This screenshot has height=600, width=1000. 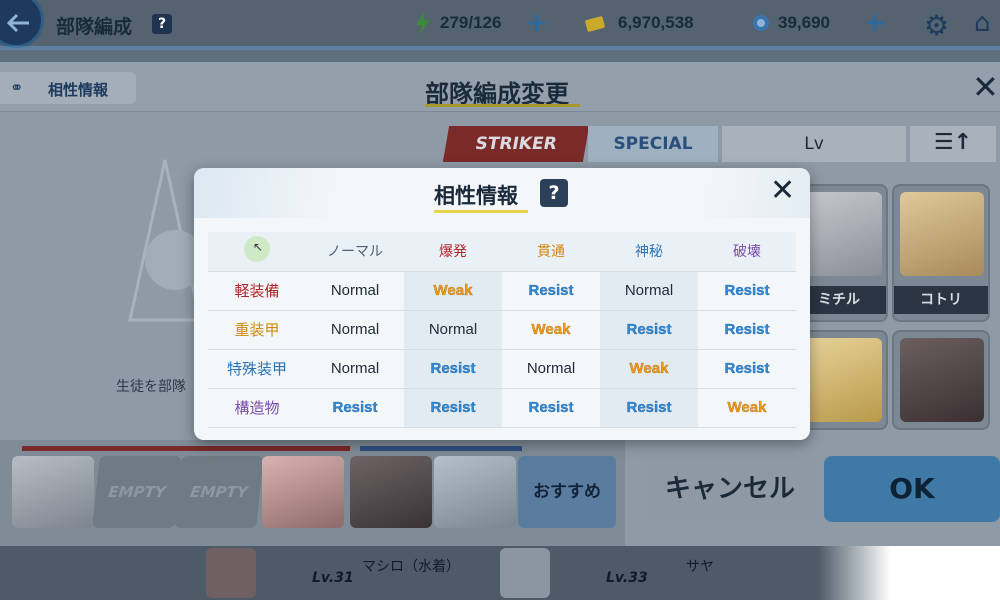 What do you see at coordinates (411, 567) in the screenshot?
I see `student-name: マシロ（水着）` at bounding box center [411, 567].